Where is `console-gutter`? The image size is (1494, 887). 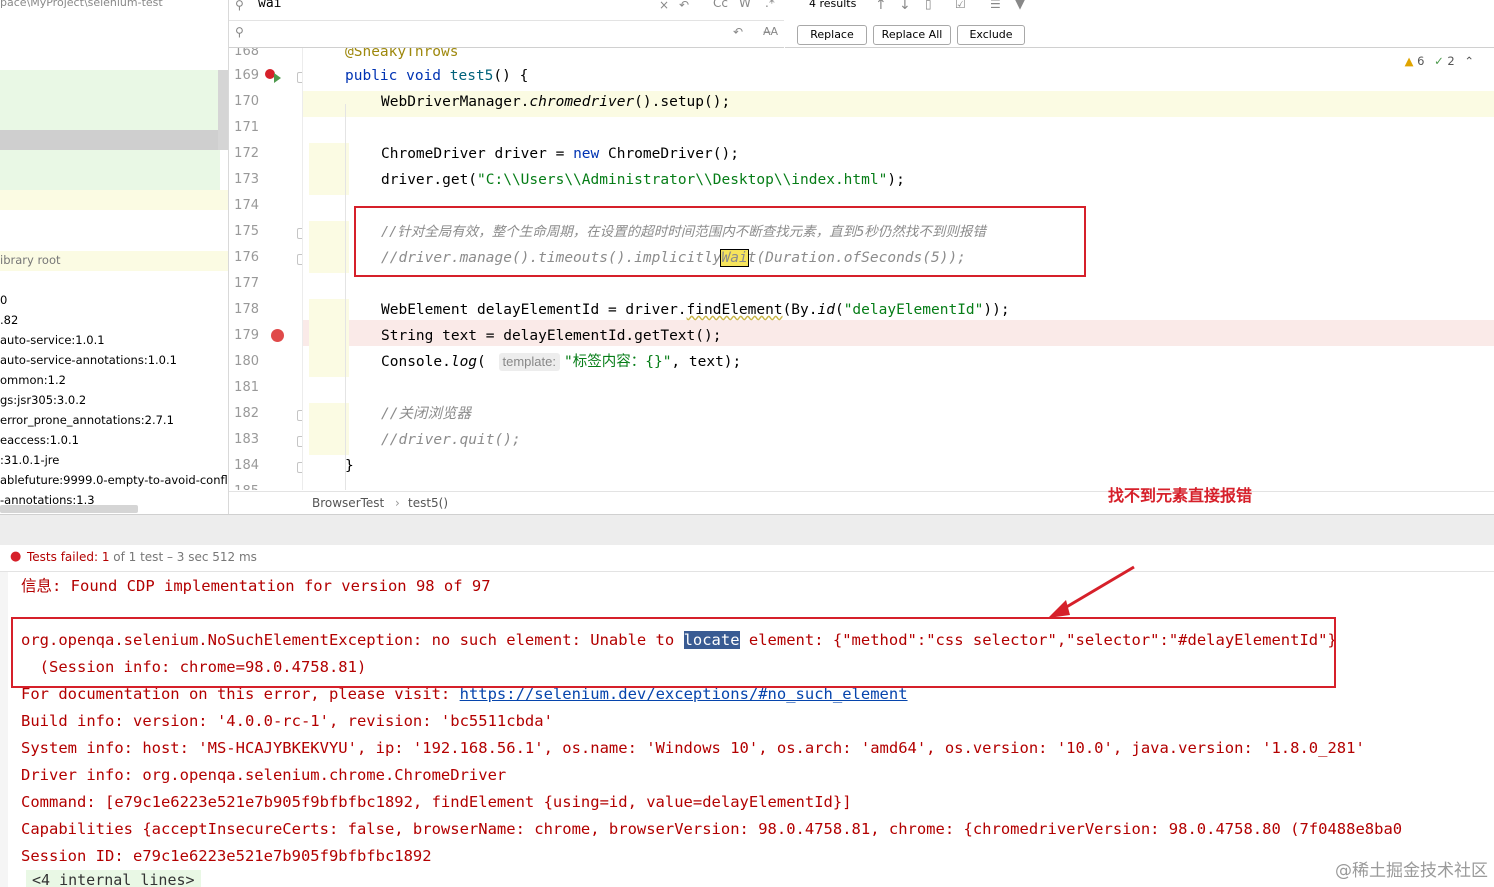 console-gutter is located at coordinates (4, 729).